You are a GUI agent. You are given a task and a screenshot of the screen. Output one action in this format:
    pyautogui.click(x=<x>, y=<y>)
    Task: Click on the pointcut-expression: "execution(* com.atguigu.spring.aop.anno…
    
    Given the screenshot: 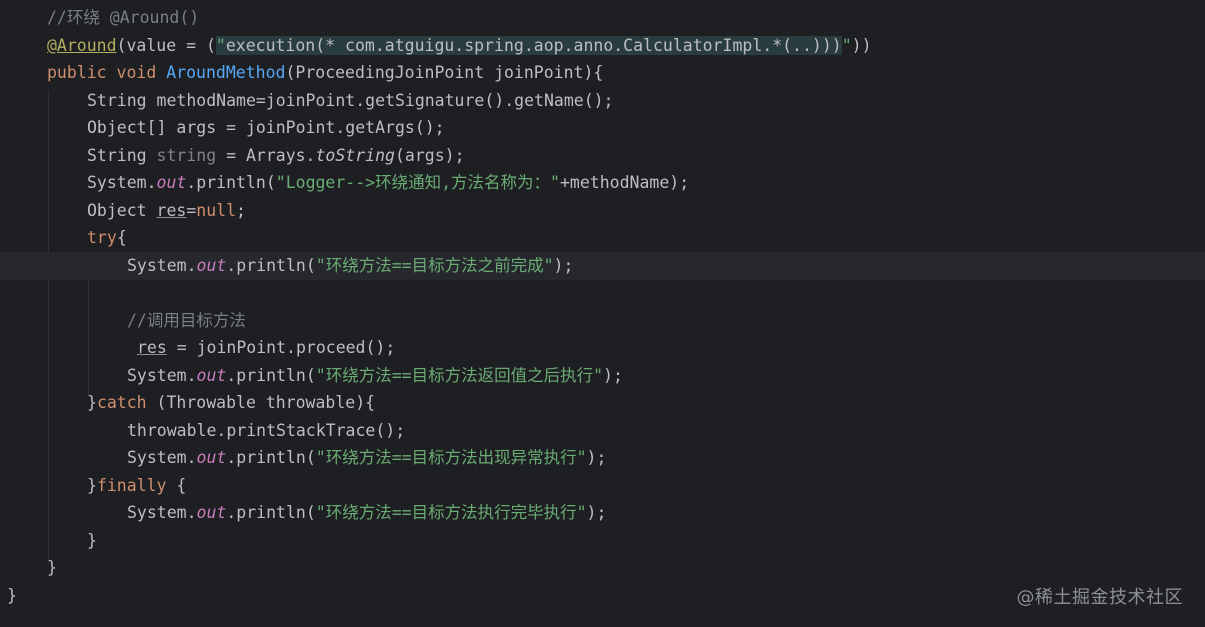 What is the action you would take?
    pyautogui.click(x=528, y=45)
    